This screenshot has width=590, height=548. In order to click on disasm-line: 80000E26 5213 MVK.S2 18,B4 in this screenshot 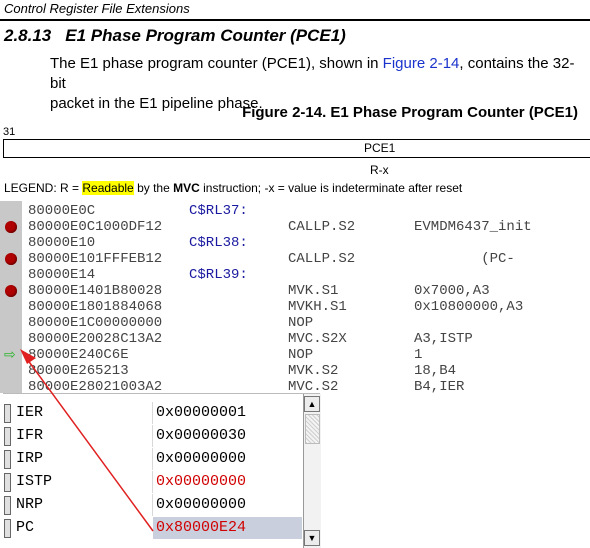, I will do `click(295, 371)`.